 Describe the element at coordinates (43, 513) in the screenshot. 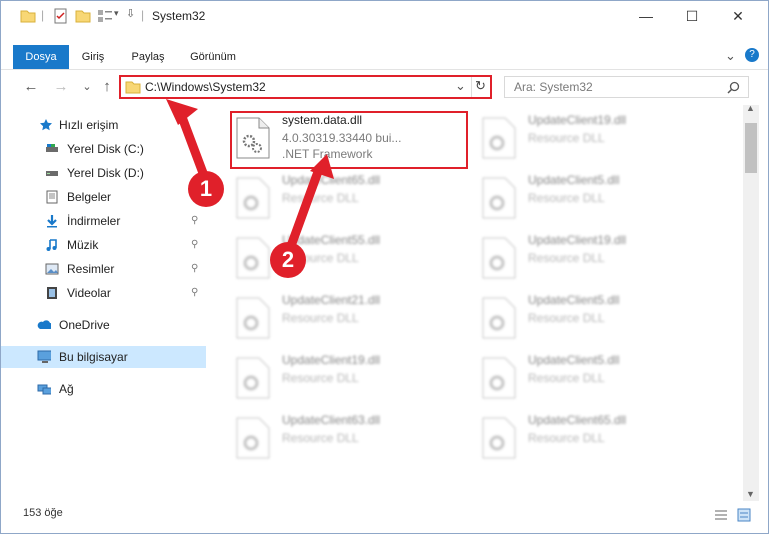

I see `status-item-count: 153 öğe` at that location.